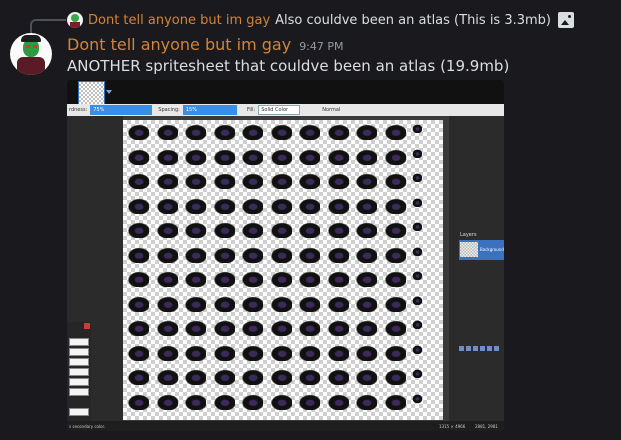 The height and width of the screenshot is (440, 621). I want to click on fill-dropdown: Solid Color, so click(279, 110).